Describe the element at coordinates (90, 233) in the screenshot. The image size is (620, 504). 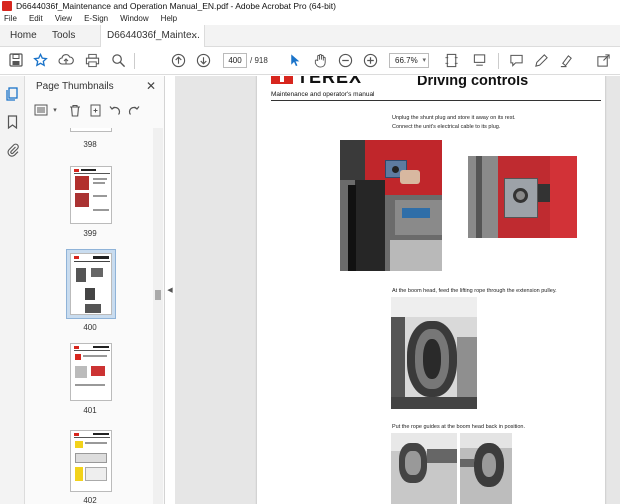
I see `thumbnail-label: 399` at that location.